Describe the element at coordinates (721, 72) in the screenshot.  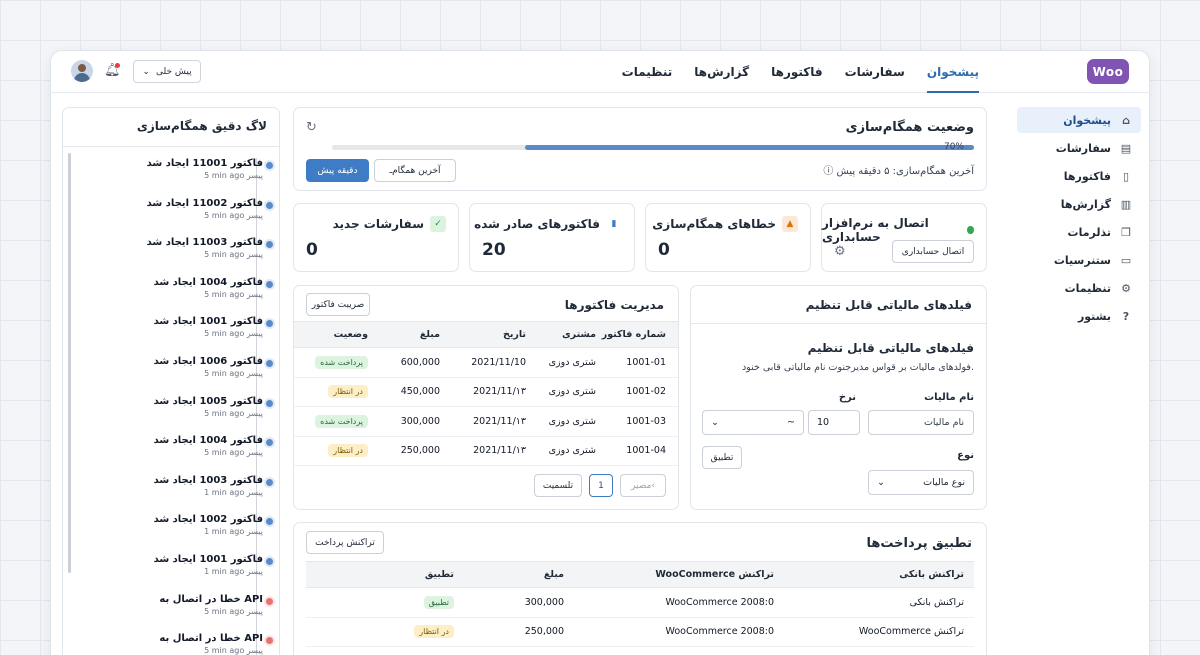
I see `nav-reports: گزارش‌ها` at that location.